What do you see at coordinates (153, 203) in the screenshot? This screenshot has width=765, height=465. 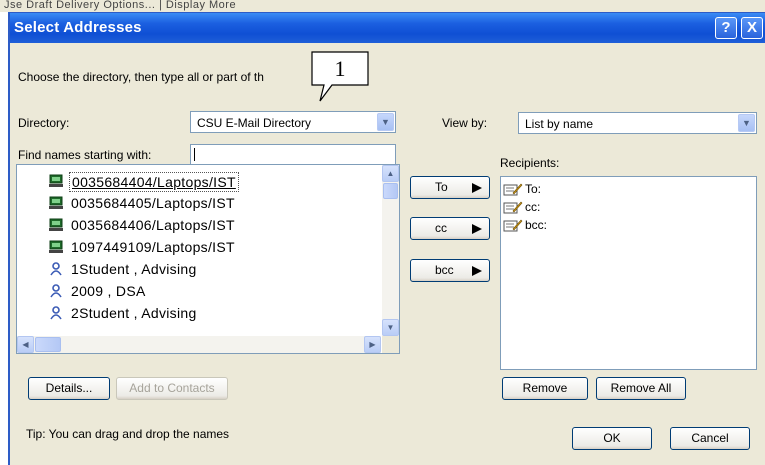 I see `list-item-label: 0035684405/Laptops/IST` at bounding box center [153, 203].